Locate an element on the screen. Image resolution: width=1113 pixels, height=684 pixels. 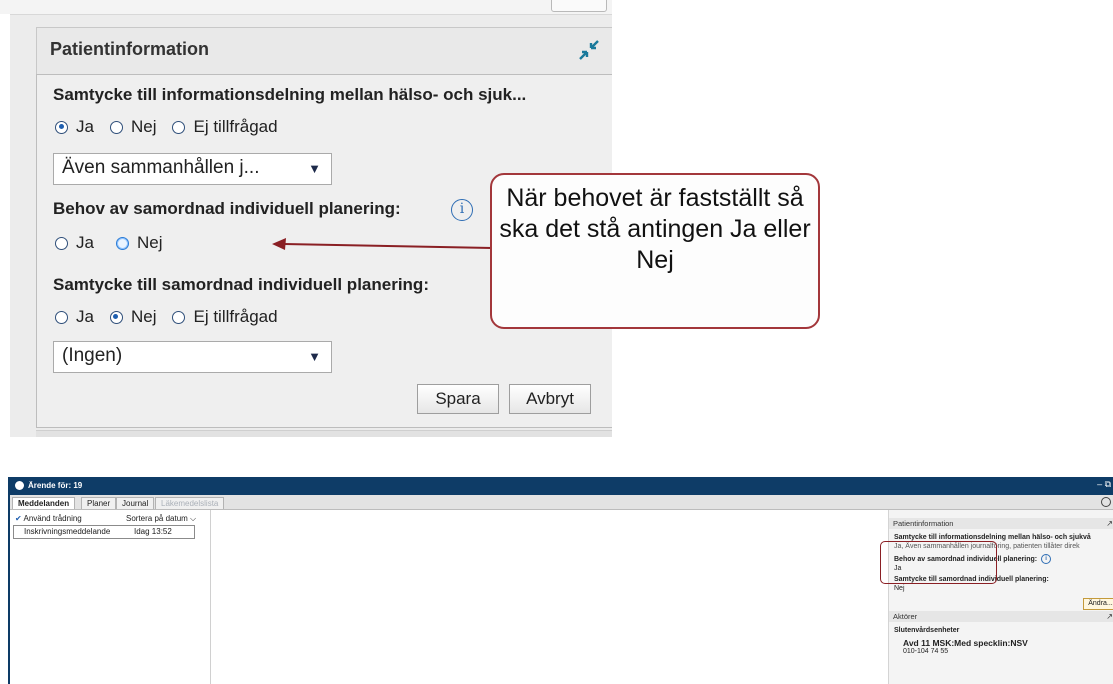
planning-need-nej-label: Nej is located at coordinates (150, 243).